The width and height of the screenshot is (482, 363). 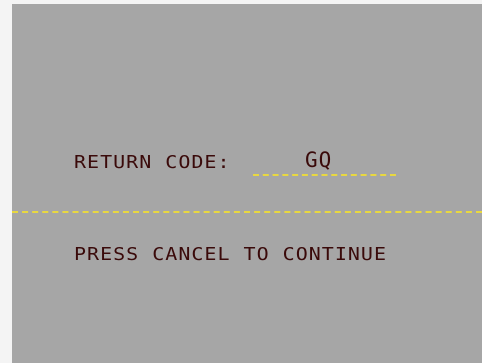 What do you see at coordinates (6, 181) in the screenshot?
I see `left-border` at bounding box center [6, 181].